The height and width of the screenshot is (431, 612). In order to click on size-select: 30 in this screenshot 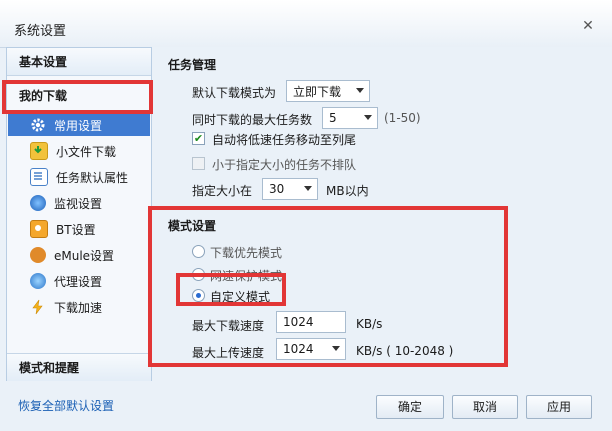, I will do `click(290, 189)`.